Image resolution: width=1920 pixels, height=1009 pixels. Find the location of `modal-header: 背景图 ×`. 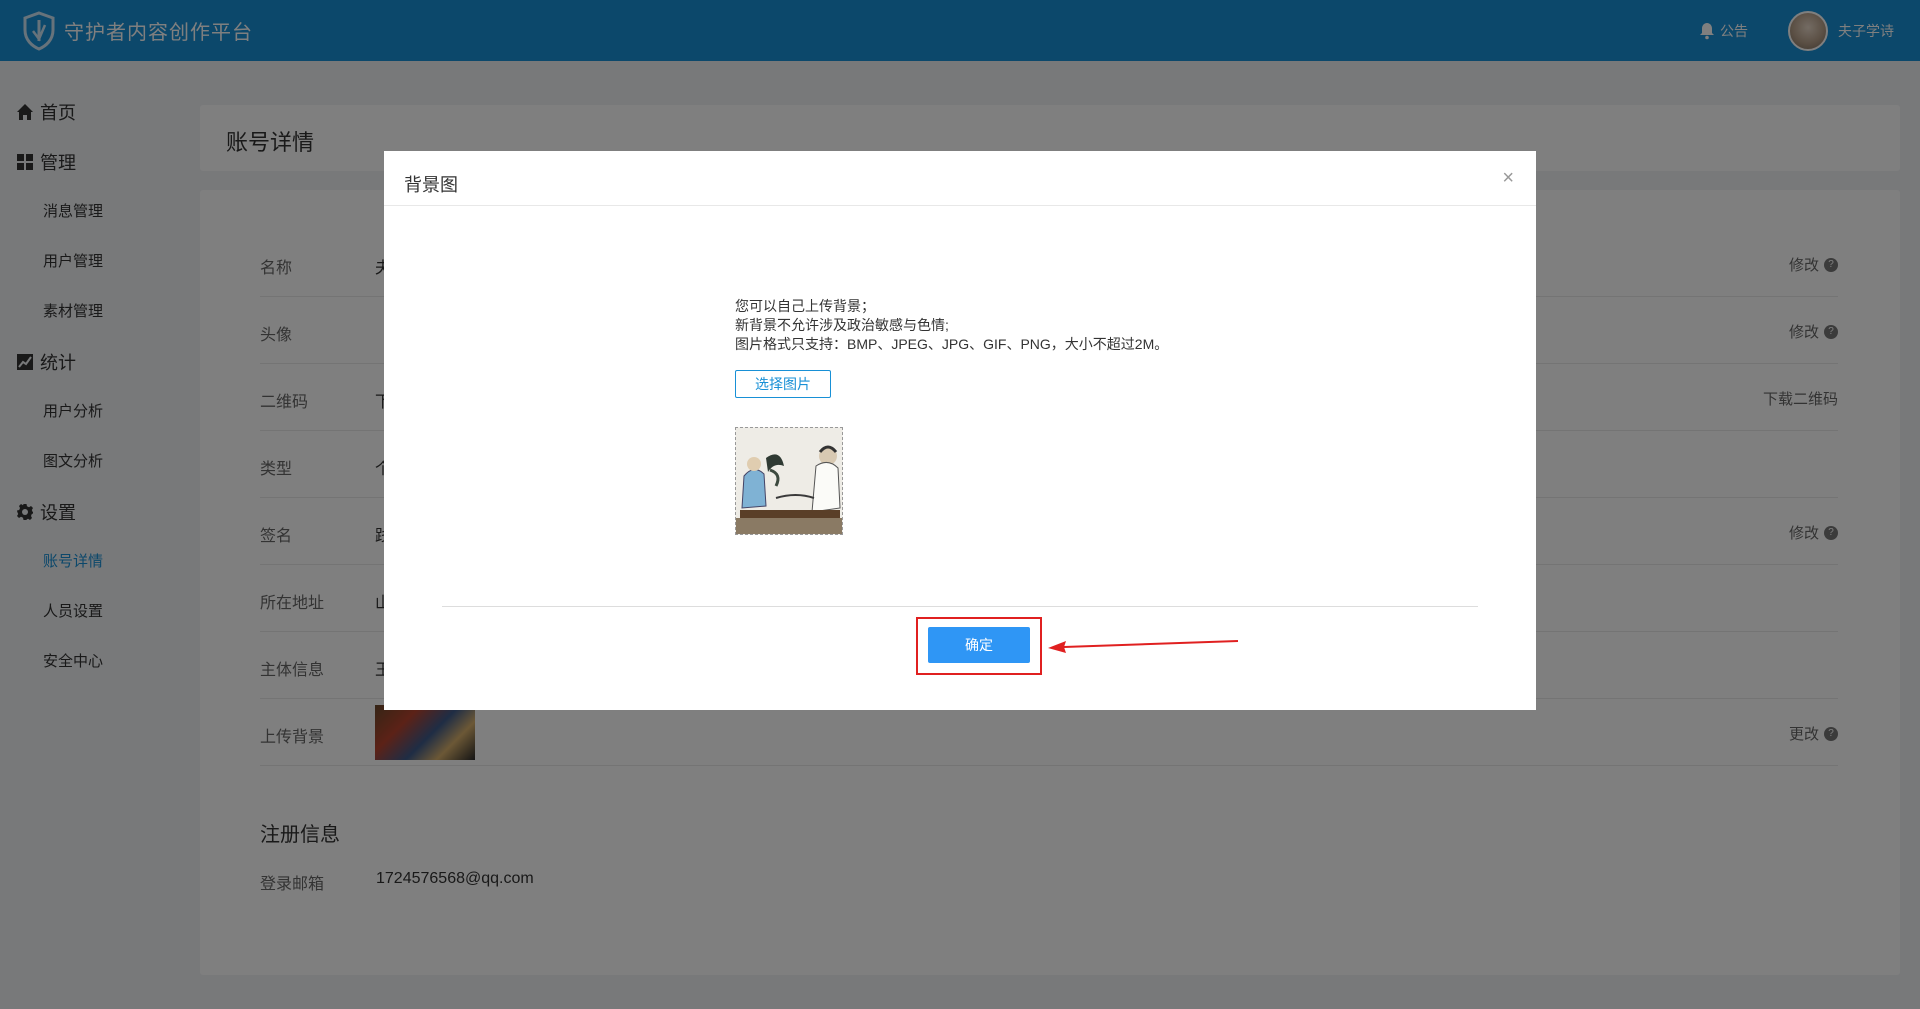

modal-header: 背景图 × is located at coordinates (960, 178).